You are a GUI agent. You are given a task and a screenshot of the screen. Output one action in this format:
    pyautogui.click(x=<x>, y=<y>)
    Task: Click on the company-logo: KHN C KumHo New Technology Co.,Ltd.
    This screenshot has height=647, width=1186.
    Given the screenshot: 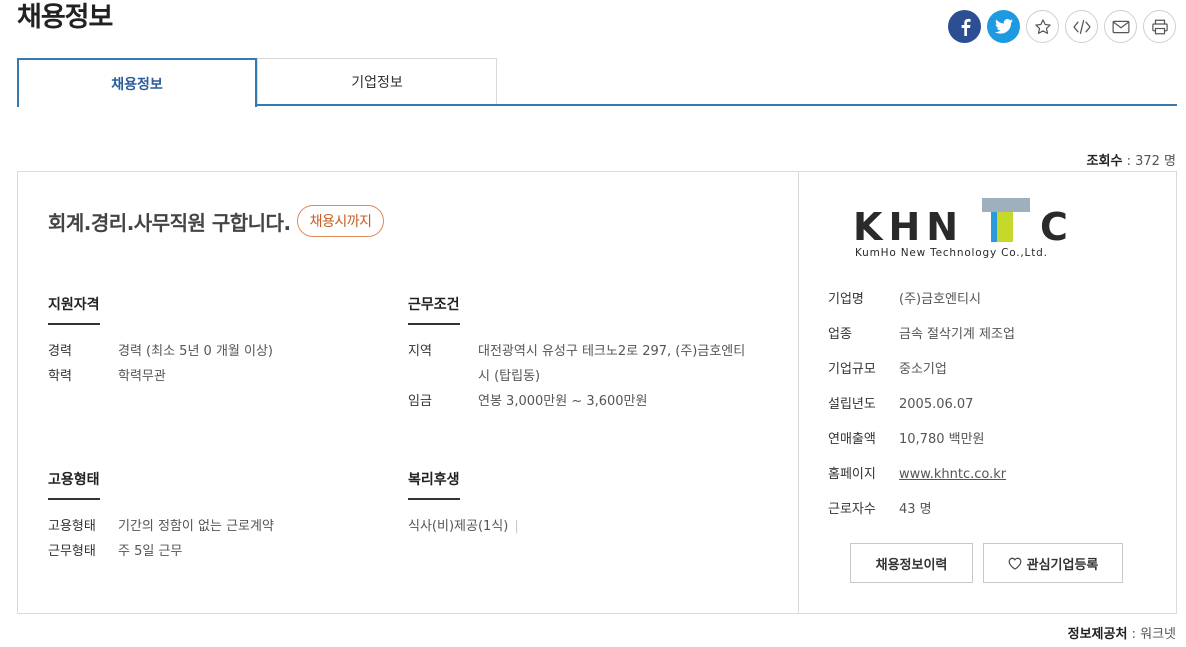 What is the action you would take?
    pyautogui.click(x=960, y=228)
    